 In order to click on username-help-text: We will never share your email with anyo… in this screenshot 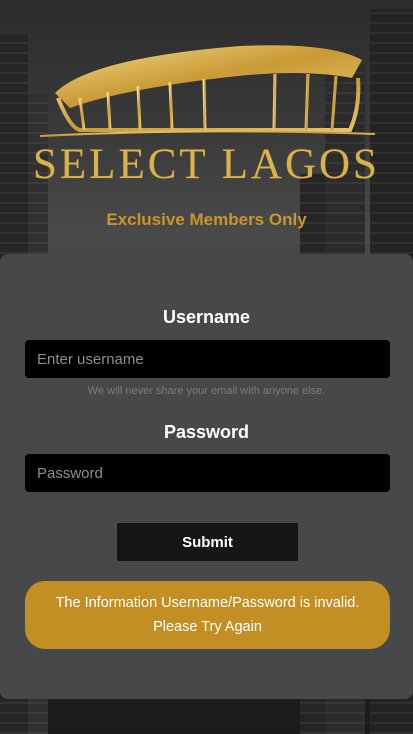, I will do `click(206, 391)`.